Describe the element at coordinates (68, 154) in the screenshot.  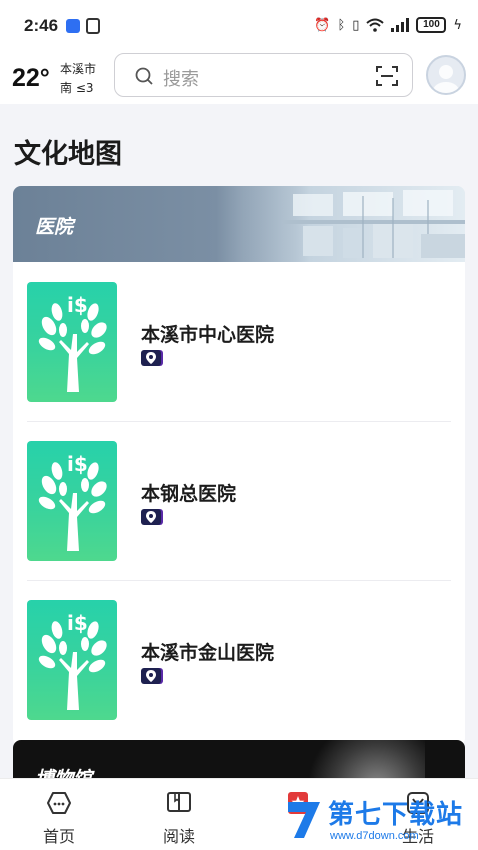
I see `page-title: 文化地图` at that location.